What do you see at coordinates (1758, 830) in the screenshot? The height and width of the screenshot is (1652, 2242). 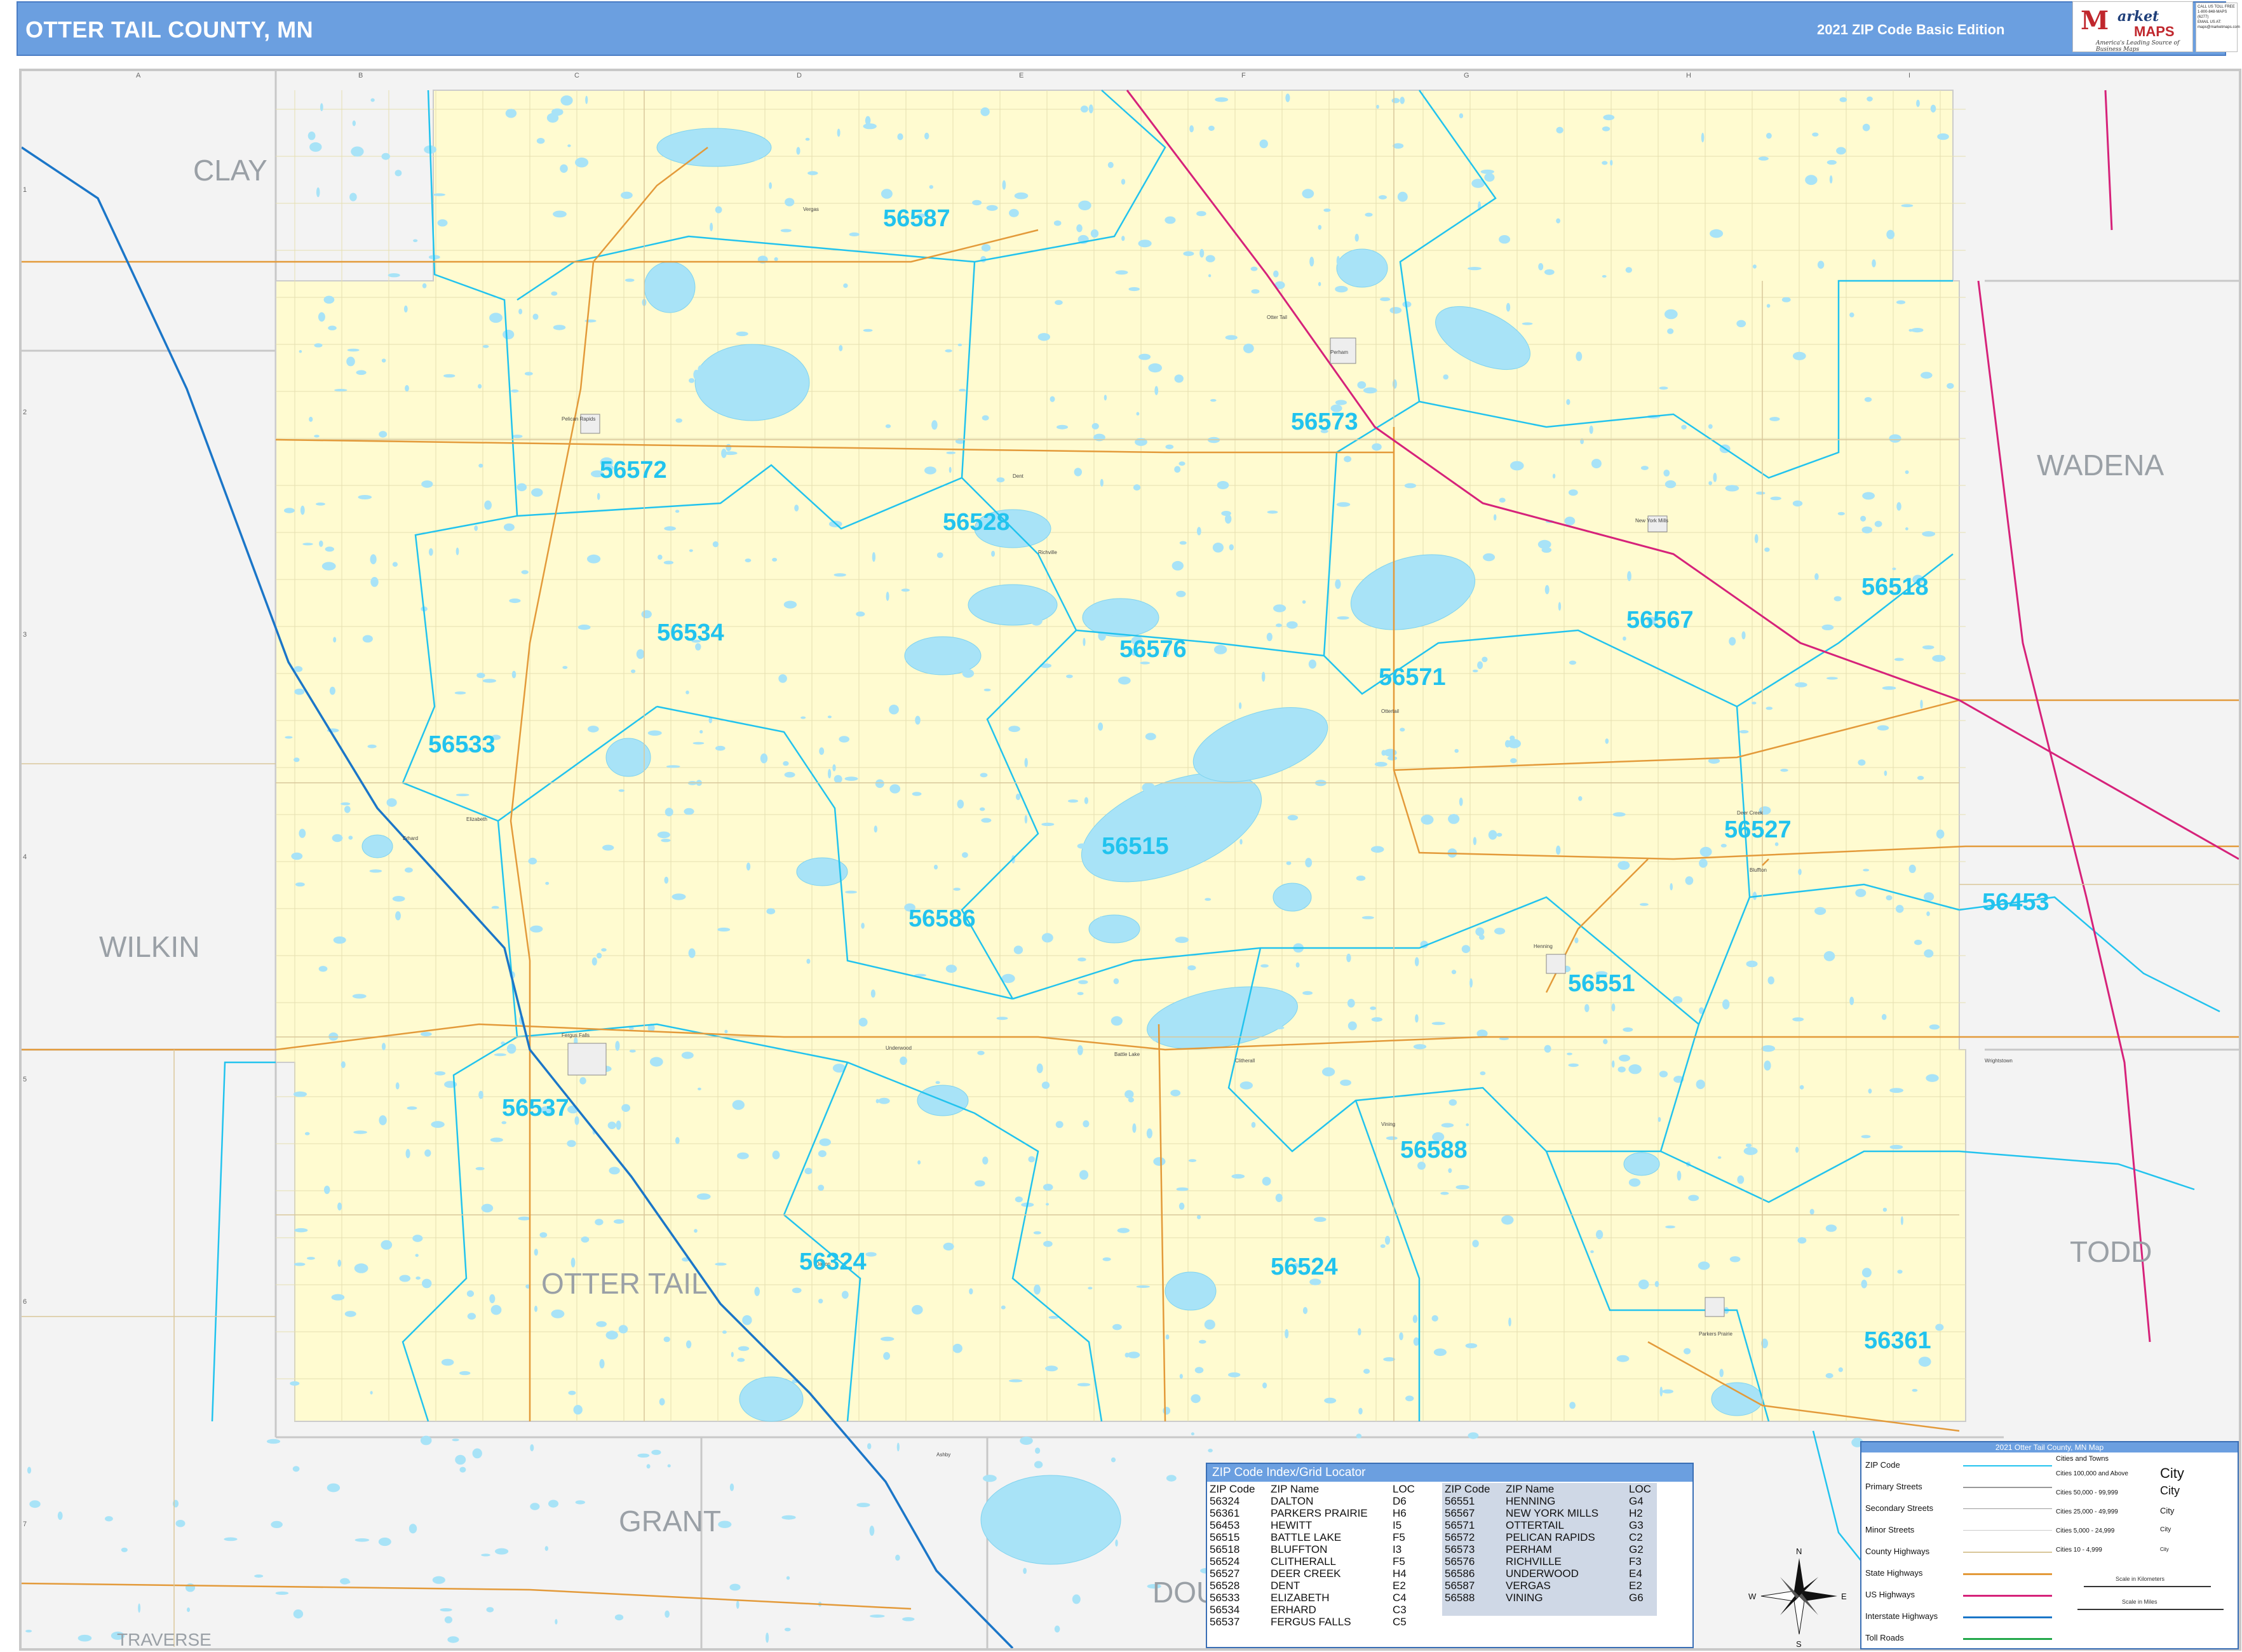 I see `zip-label: 56527` at bounding box center [1758, 830].